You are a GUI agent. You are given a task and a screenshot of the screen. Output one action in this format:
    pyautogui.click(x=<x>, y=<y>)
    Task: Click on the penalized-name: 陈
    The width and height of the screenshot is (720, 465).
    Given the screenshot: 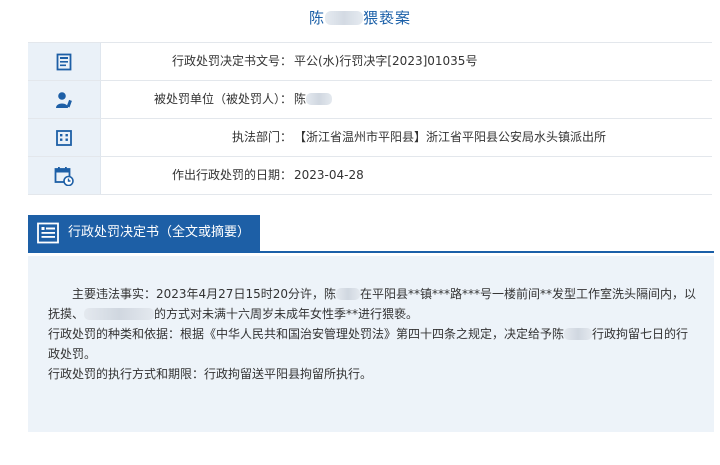 What is the action you would take?
    pyautogui.click(x=300, y=99)
    